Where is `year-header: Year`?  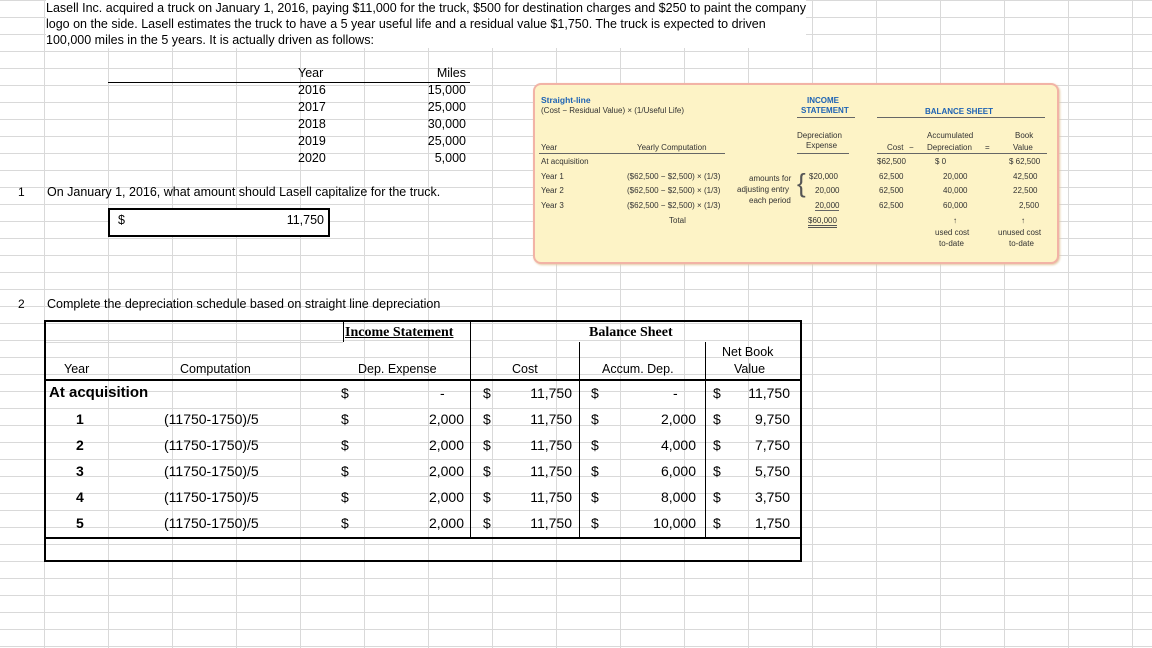 year-header: Year is located at coordinates (310, 73).